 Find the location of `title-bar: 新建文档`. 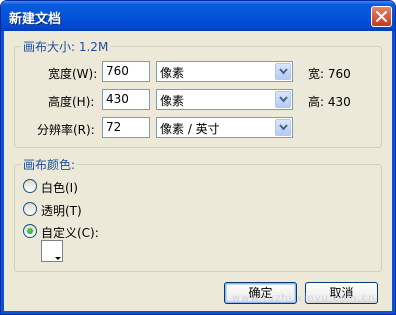

title-bar: 新建文档 is located at coordinates (198, 16).